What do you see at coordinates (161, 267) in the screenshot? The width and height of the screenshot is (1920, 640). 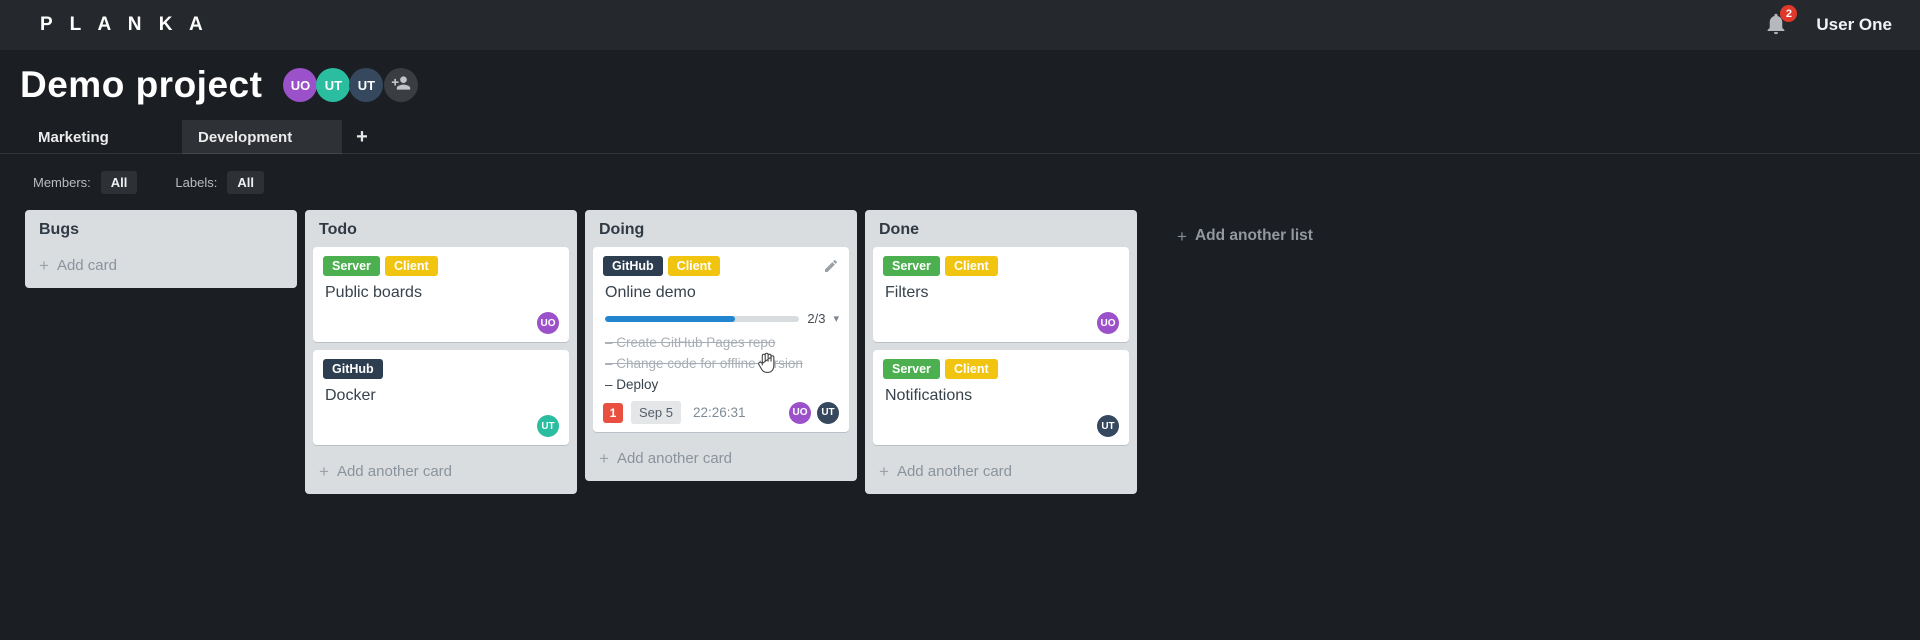 I see `add-card-button: + Add card` at bounding box center [161, 267].